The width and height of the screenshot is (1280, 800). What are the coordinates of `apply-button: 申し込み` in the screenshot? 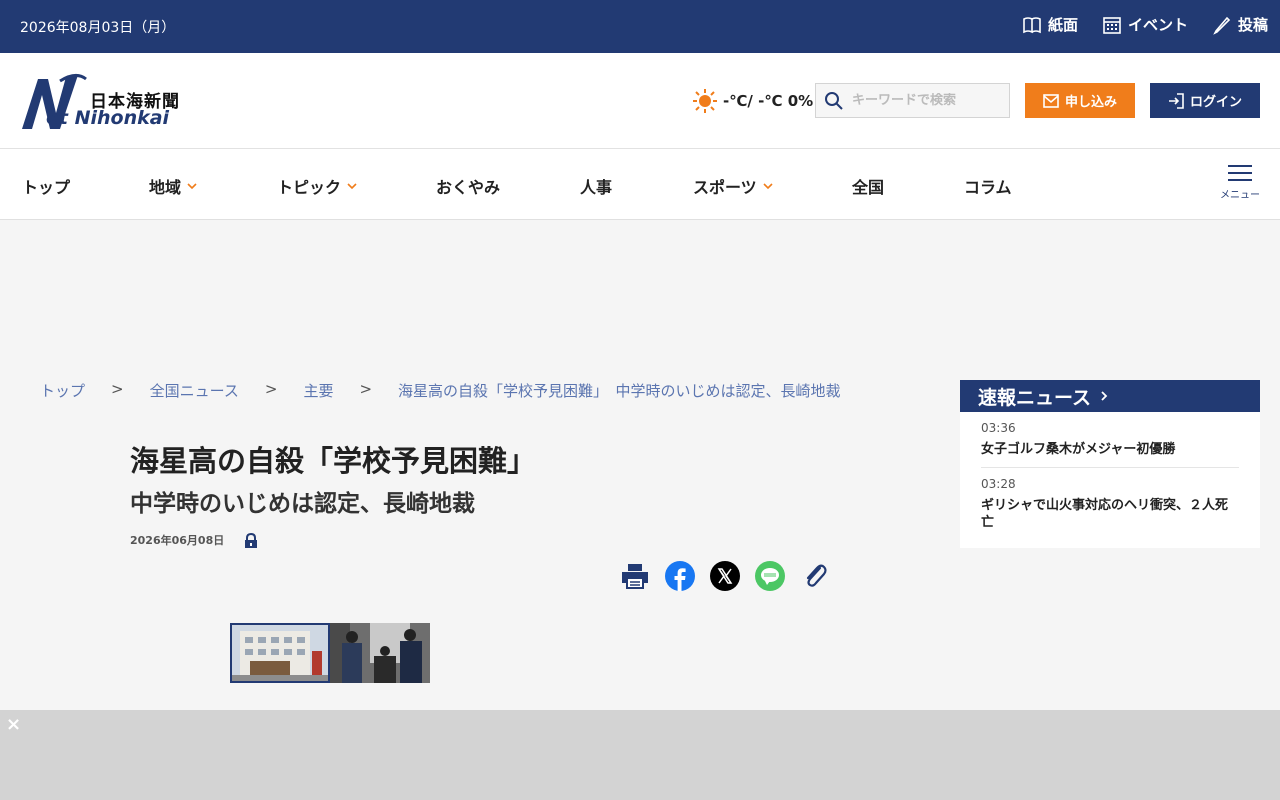 It's located at (1080, 100).